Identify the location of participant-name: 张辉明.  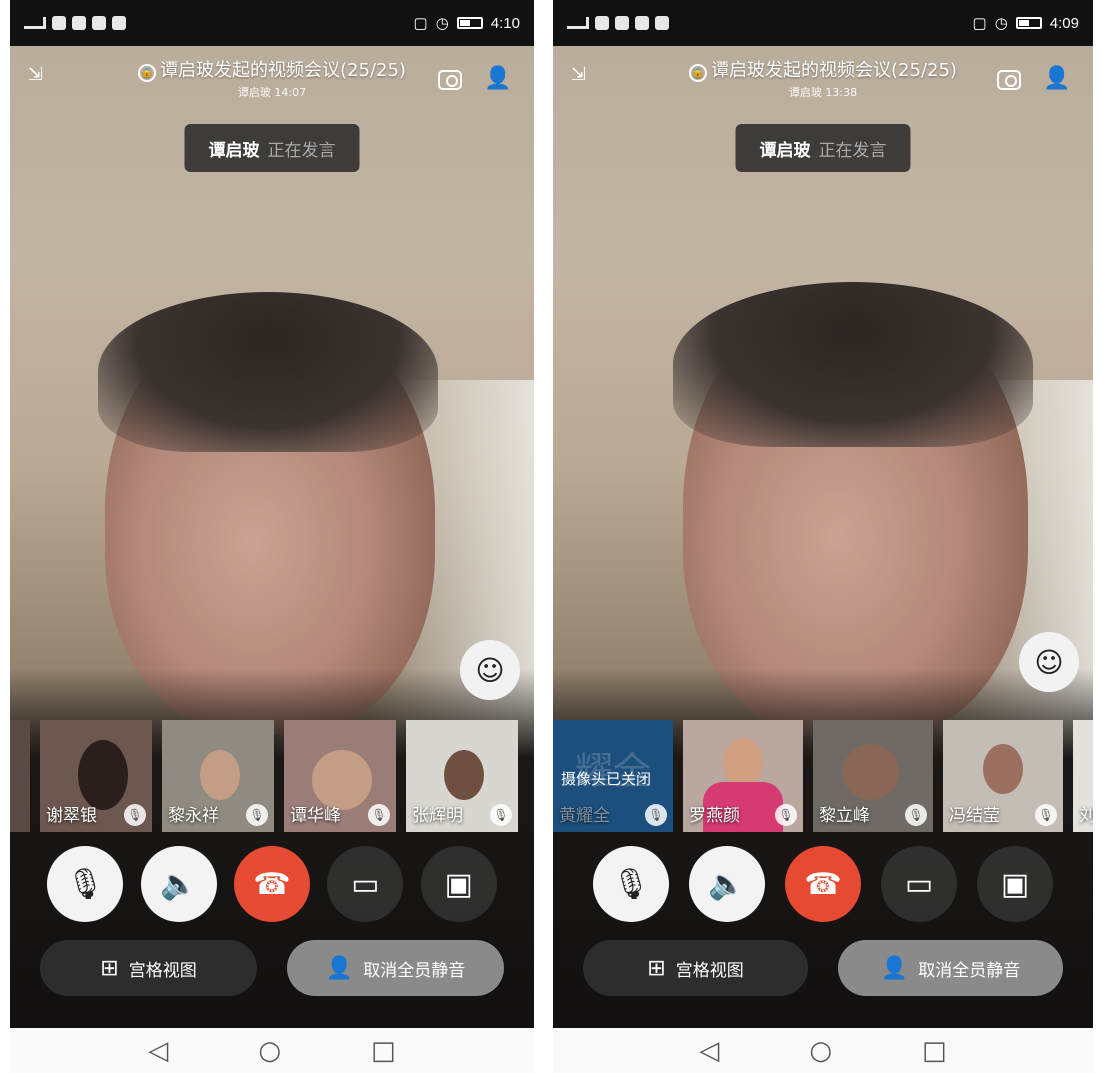
(437, 816).